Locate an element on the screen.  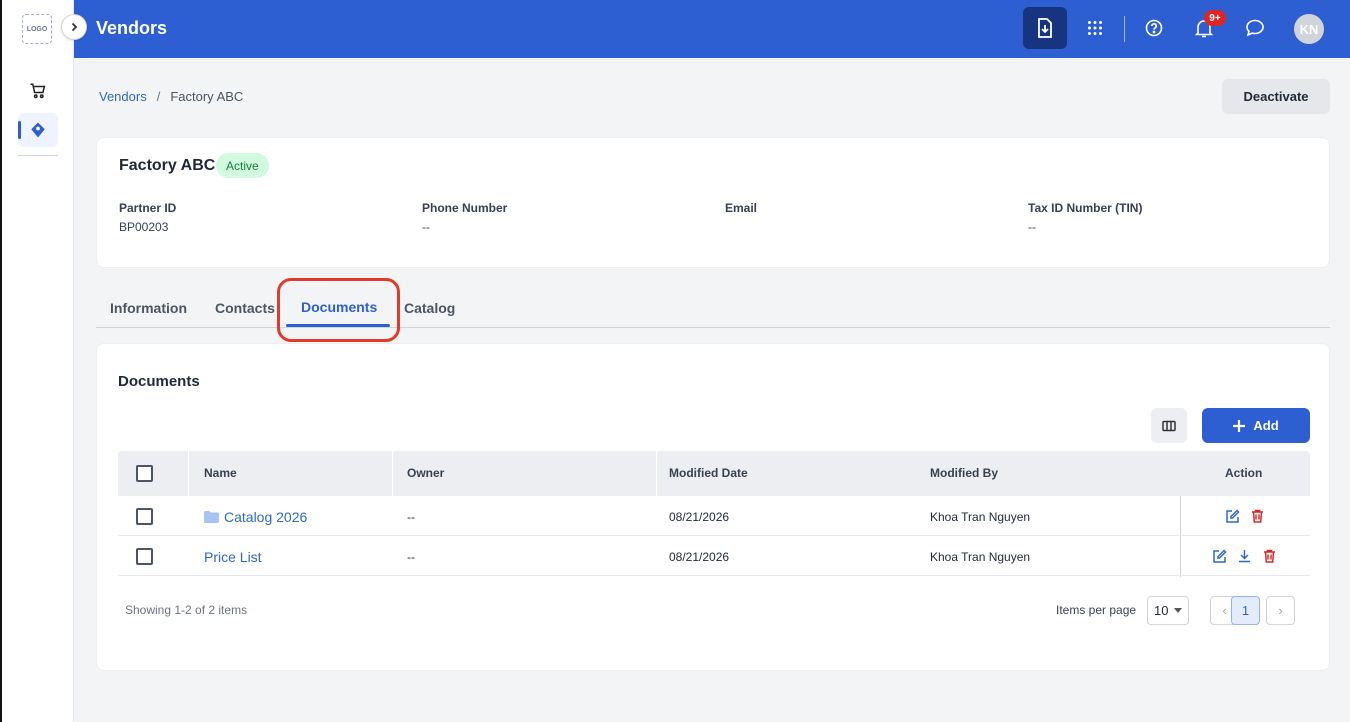
column-header-name: Name is located at coordinates (220, 473).